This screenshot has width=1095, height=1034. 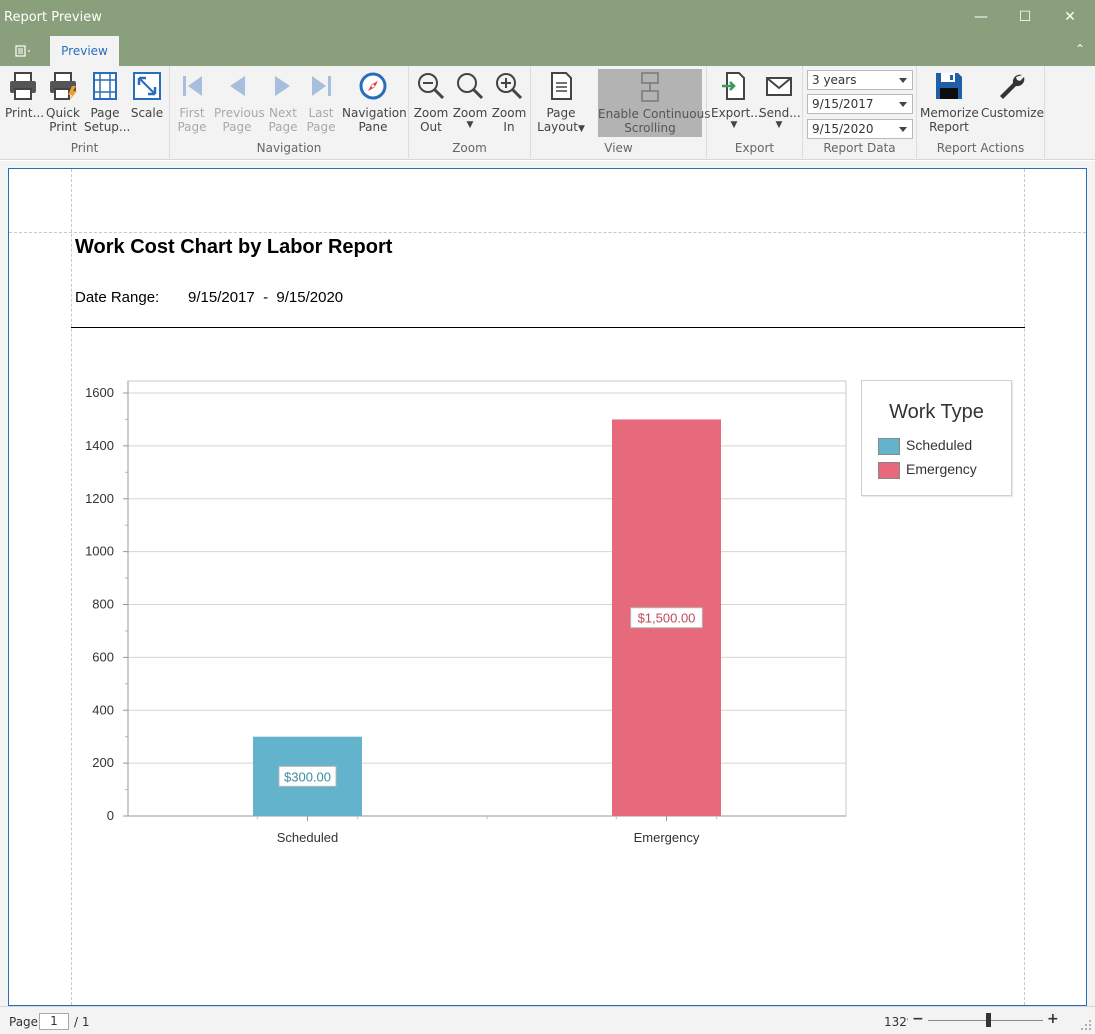 What do you see at coordinates (860, 129) in the screenshot?
I see `end-date-select: 9/15/2020` at bounding box center [860, 129].